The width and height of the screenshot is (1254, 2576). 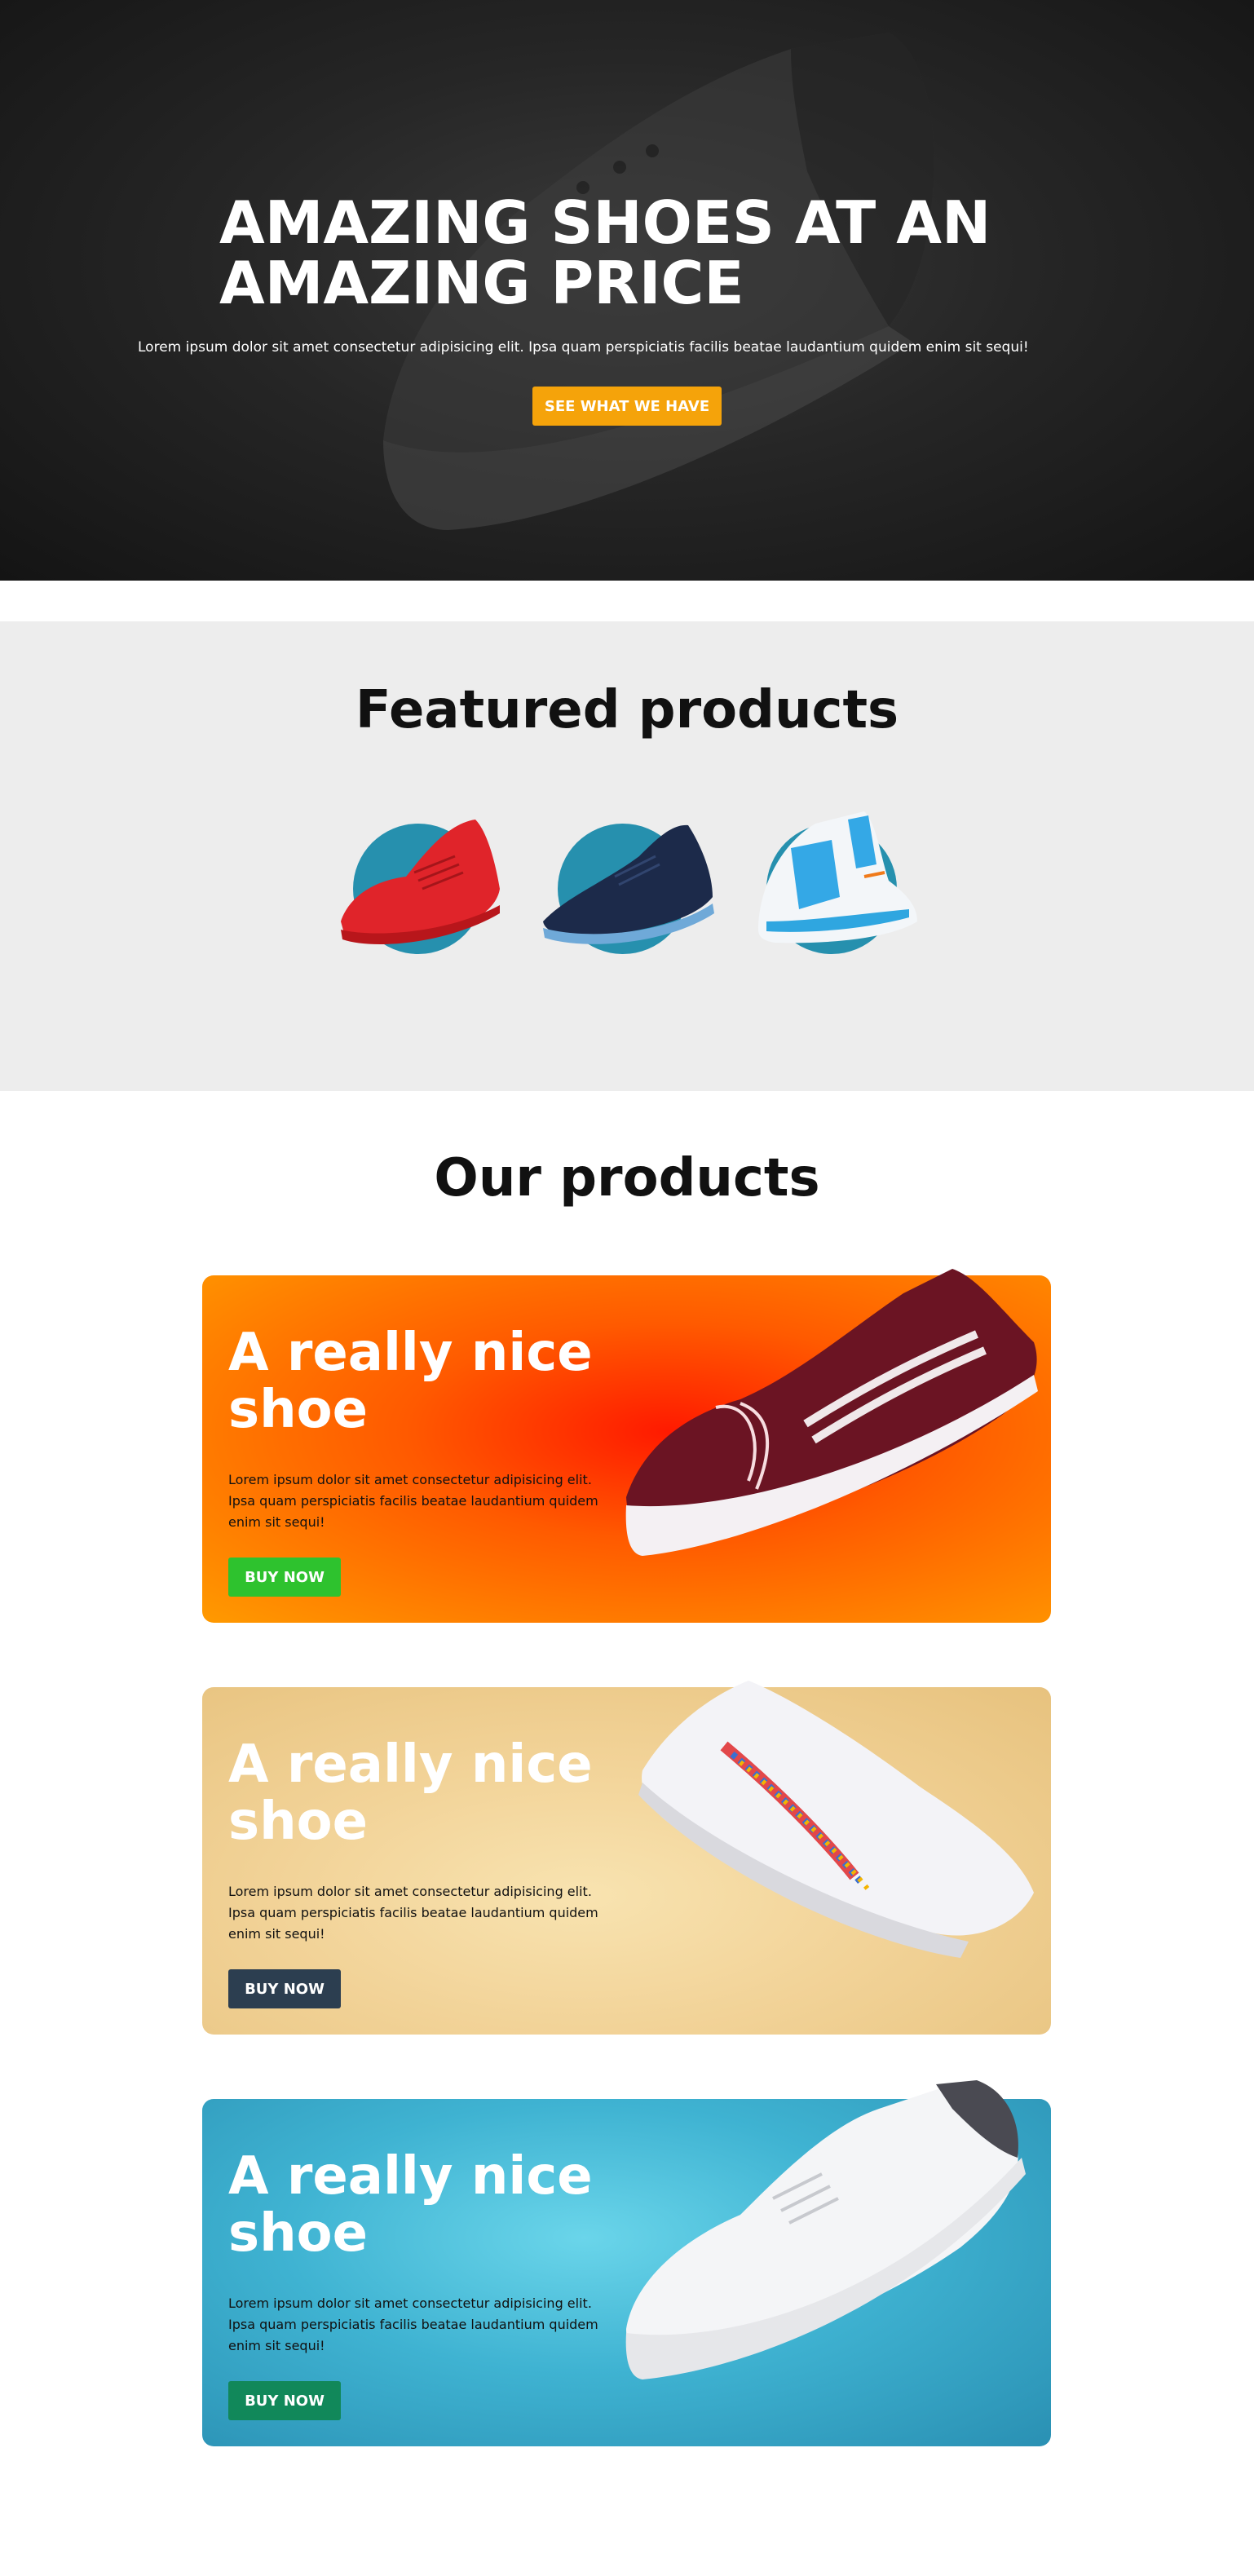 What do you see at coordinates (627, 710) in the screenshot?
I see `featured-title: Featured products` at bounding box center [627, 710].